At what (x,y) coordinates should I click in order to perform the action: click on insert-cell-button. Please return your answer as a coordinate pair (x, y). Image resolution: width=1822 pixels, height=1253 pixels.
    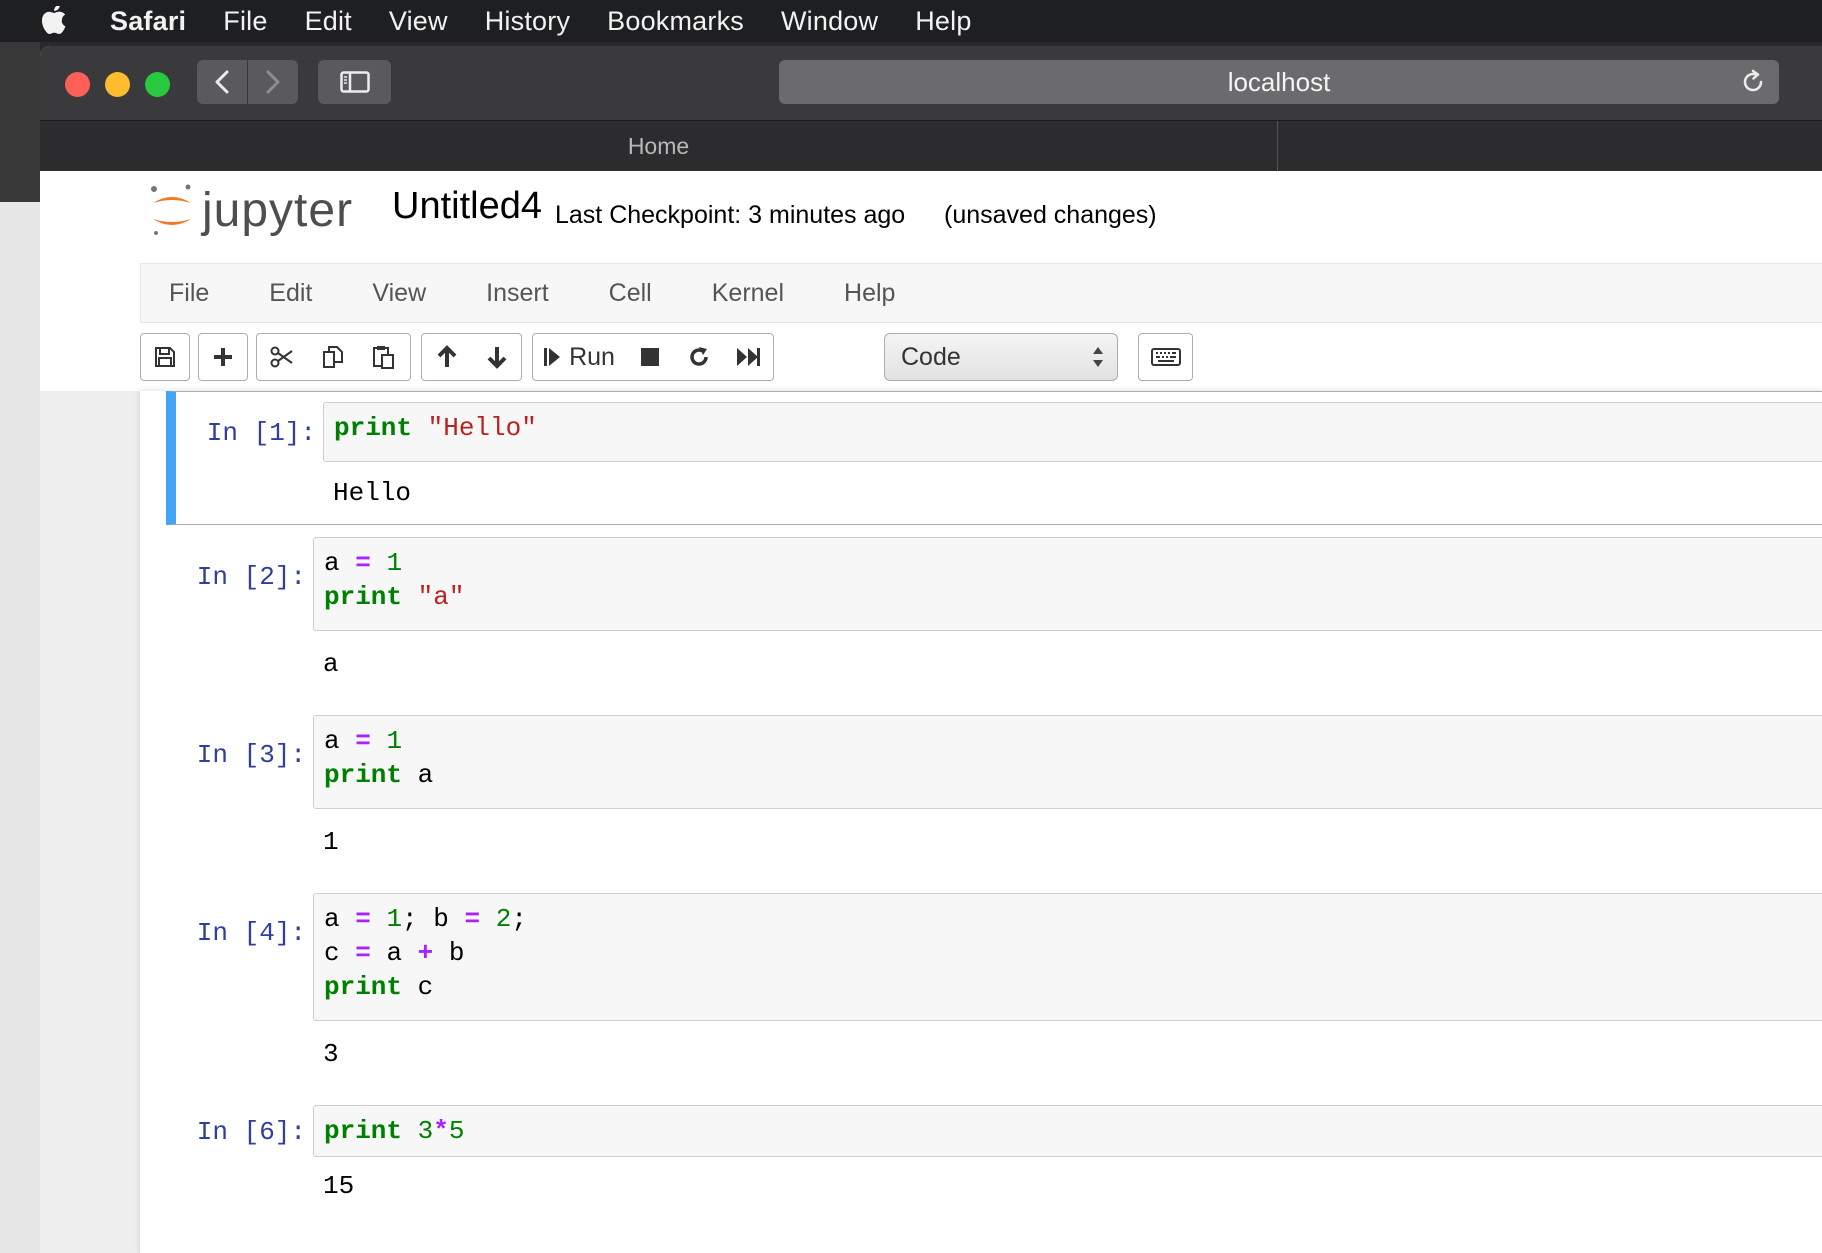
    Looking at the image, I should click on (223, 357).